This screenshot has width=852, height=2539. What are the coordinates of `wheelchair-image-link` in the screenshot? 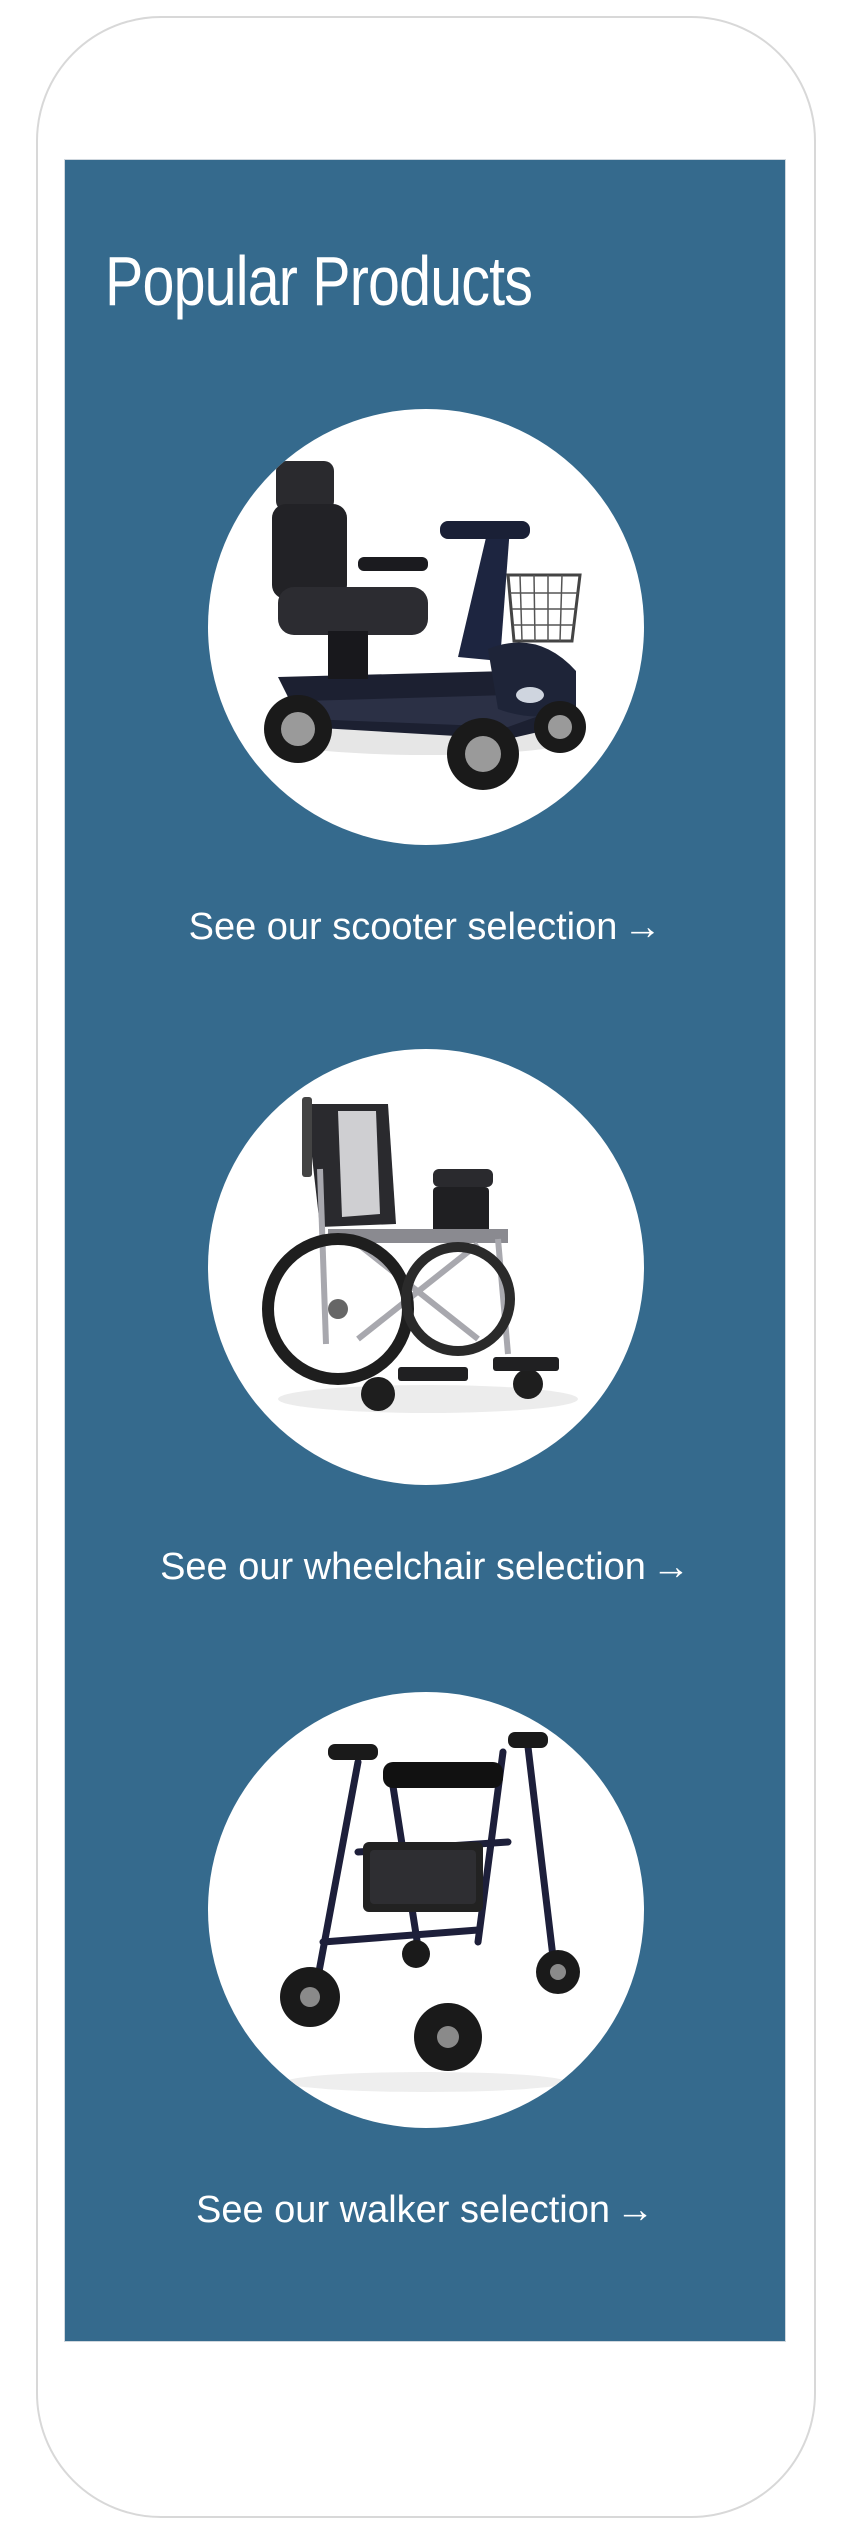 It's located at (426, 1267).